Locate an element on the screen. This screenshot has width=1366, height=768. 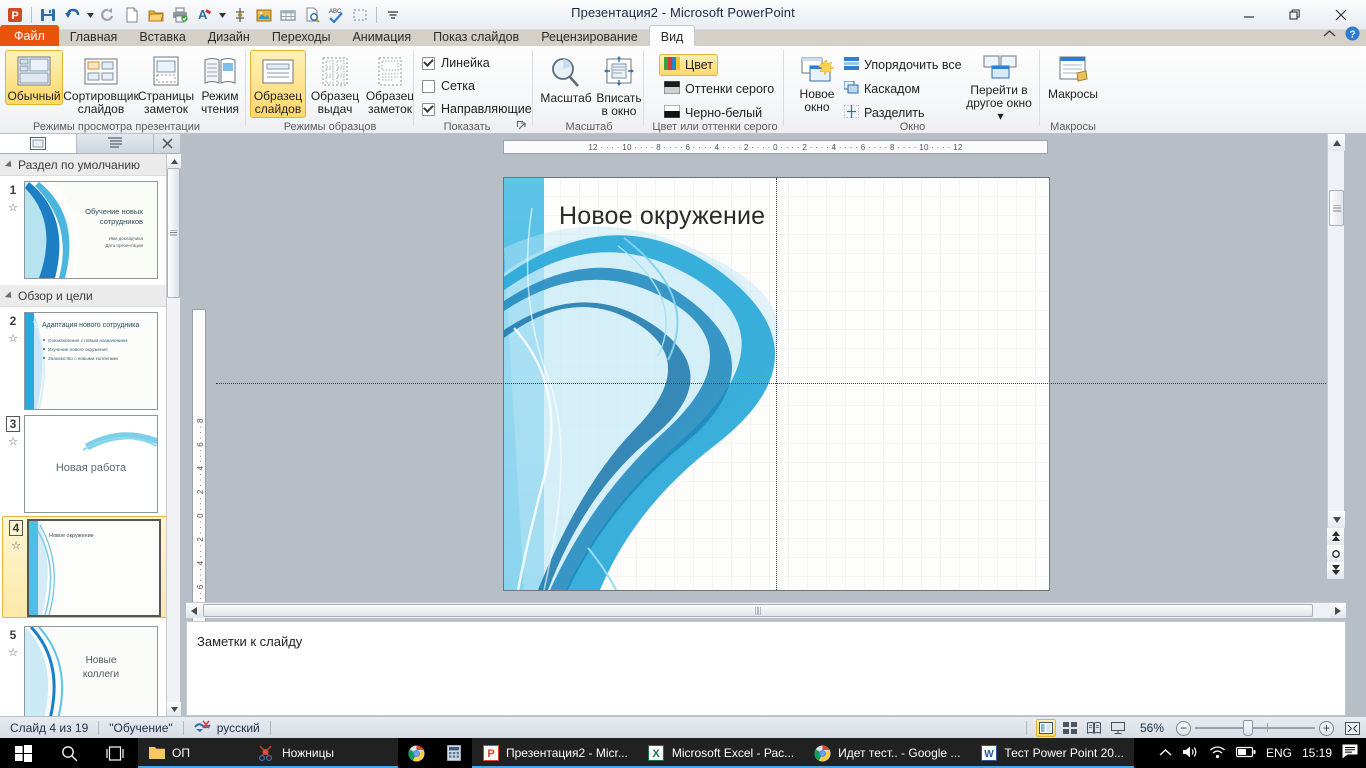
zoom-slider-handle is located at coordinates (1248, 728).